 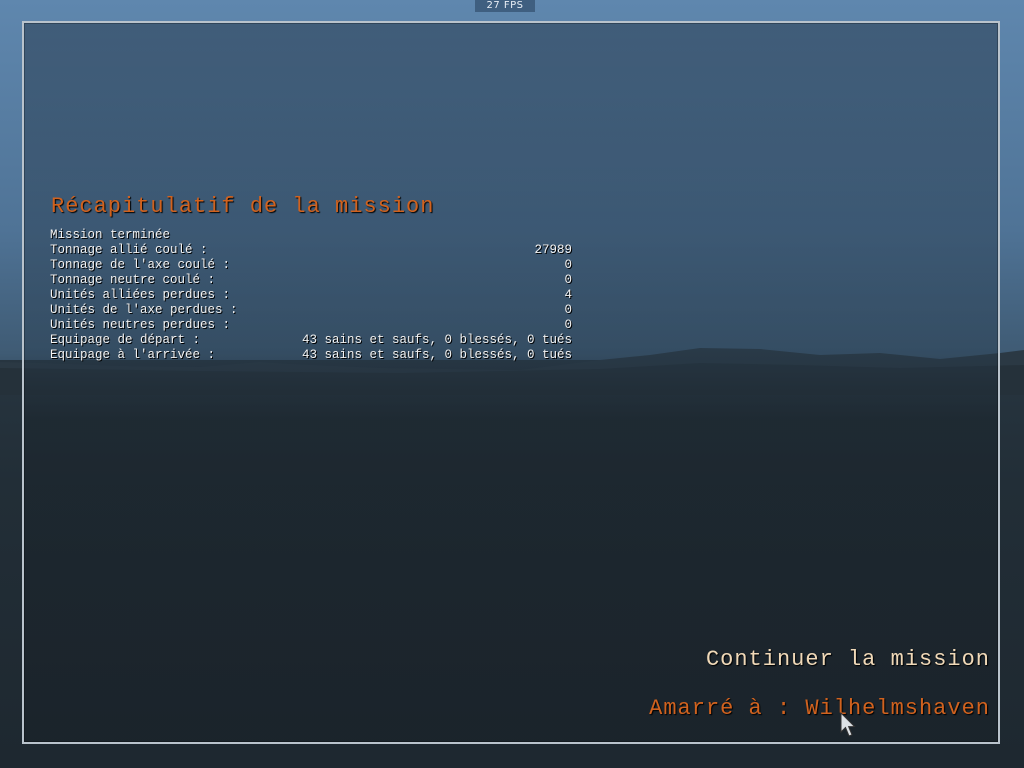 I want to click on stat-row: Tonnage allié coulé : 27989, so click(x=311, y=250).